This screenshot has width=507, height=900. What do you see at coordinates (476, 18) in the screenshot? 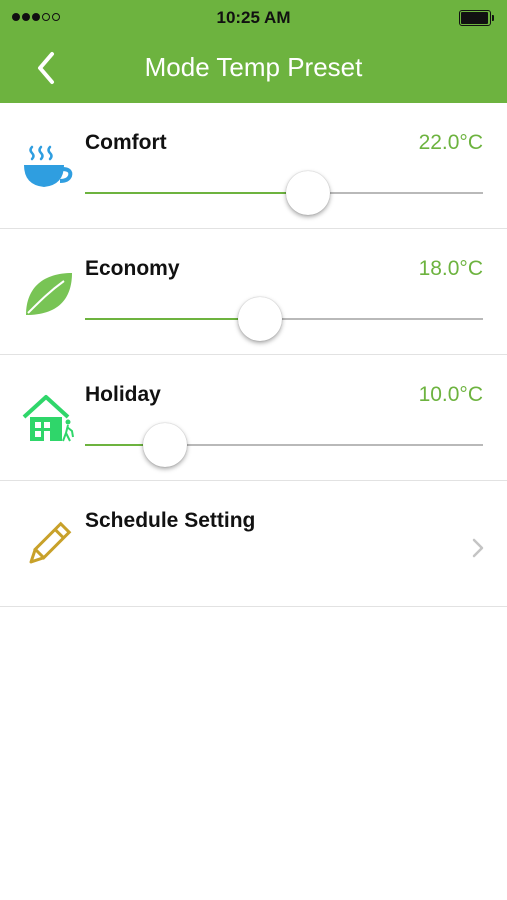
I see `battery-icon` at bounding box center [476, 18].